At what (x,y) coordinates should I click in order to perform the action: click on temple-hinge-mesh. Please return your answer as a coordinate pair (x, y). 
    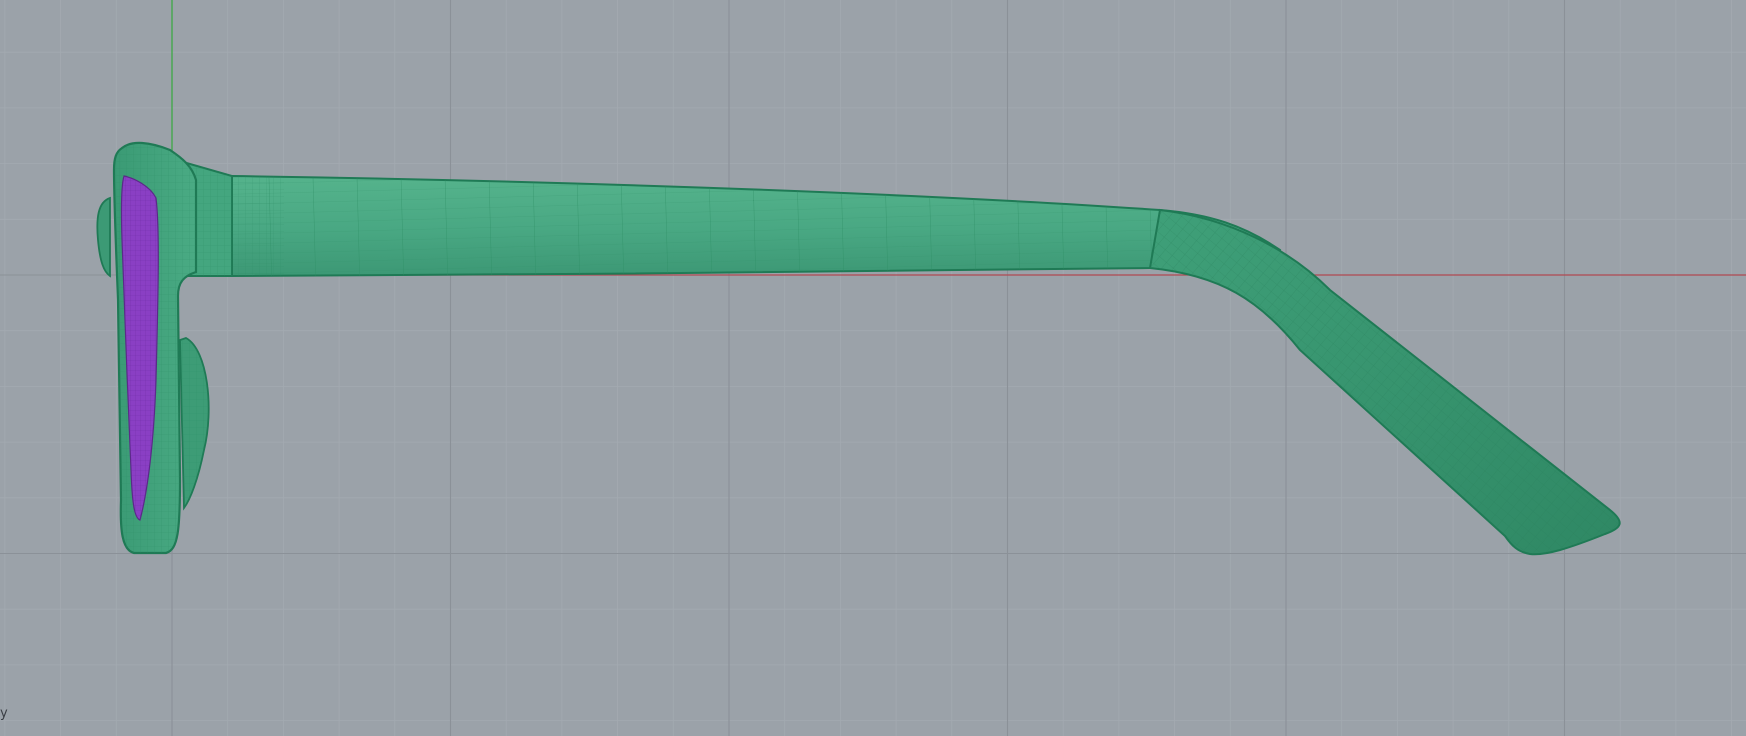
    Looking at the image, I should click on (258, 226).